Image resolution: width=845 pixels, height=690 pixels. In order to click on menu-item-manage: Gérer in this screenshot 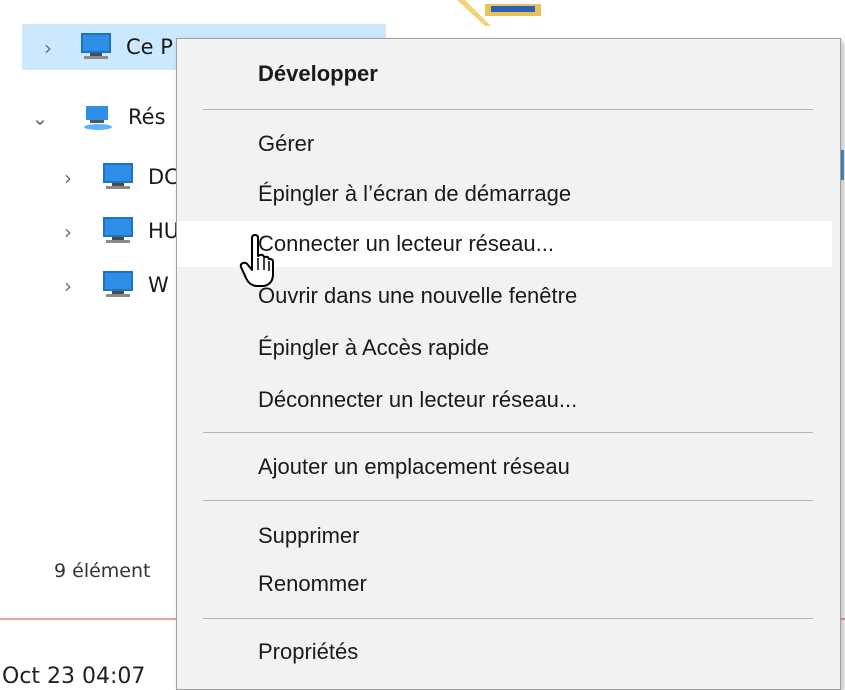, I will do `click(504, 144)`.